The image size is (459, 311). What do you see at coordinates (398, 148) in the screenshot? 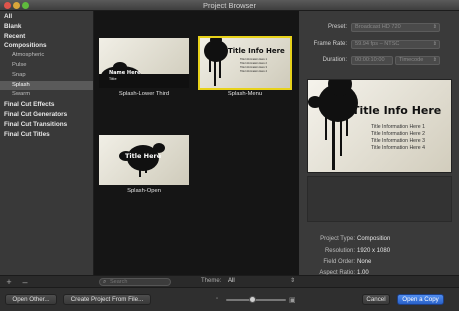
I see `preview-line: Title Information Here 4` at bounding box center [398, 148].